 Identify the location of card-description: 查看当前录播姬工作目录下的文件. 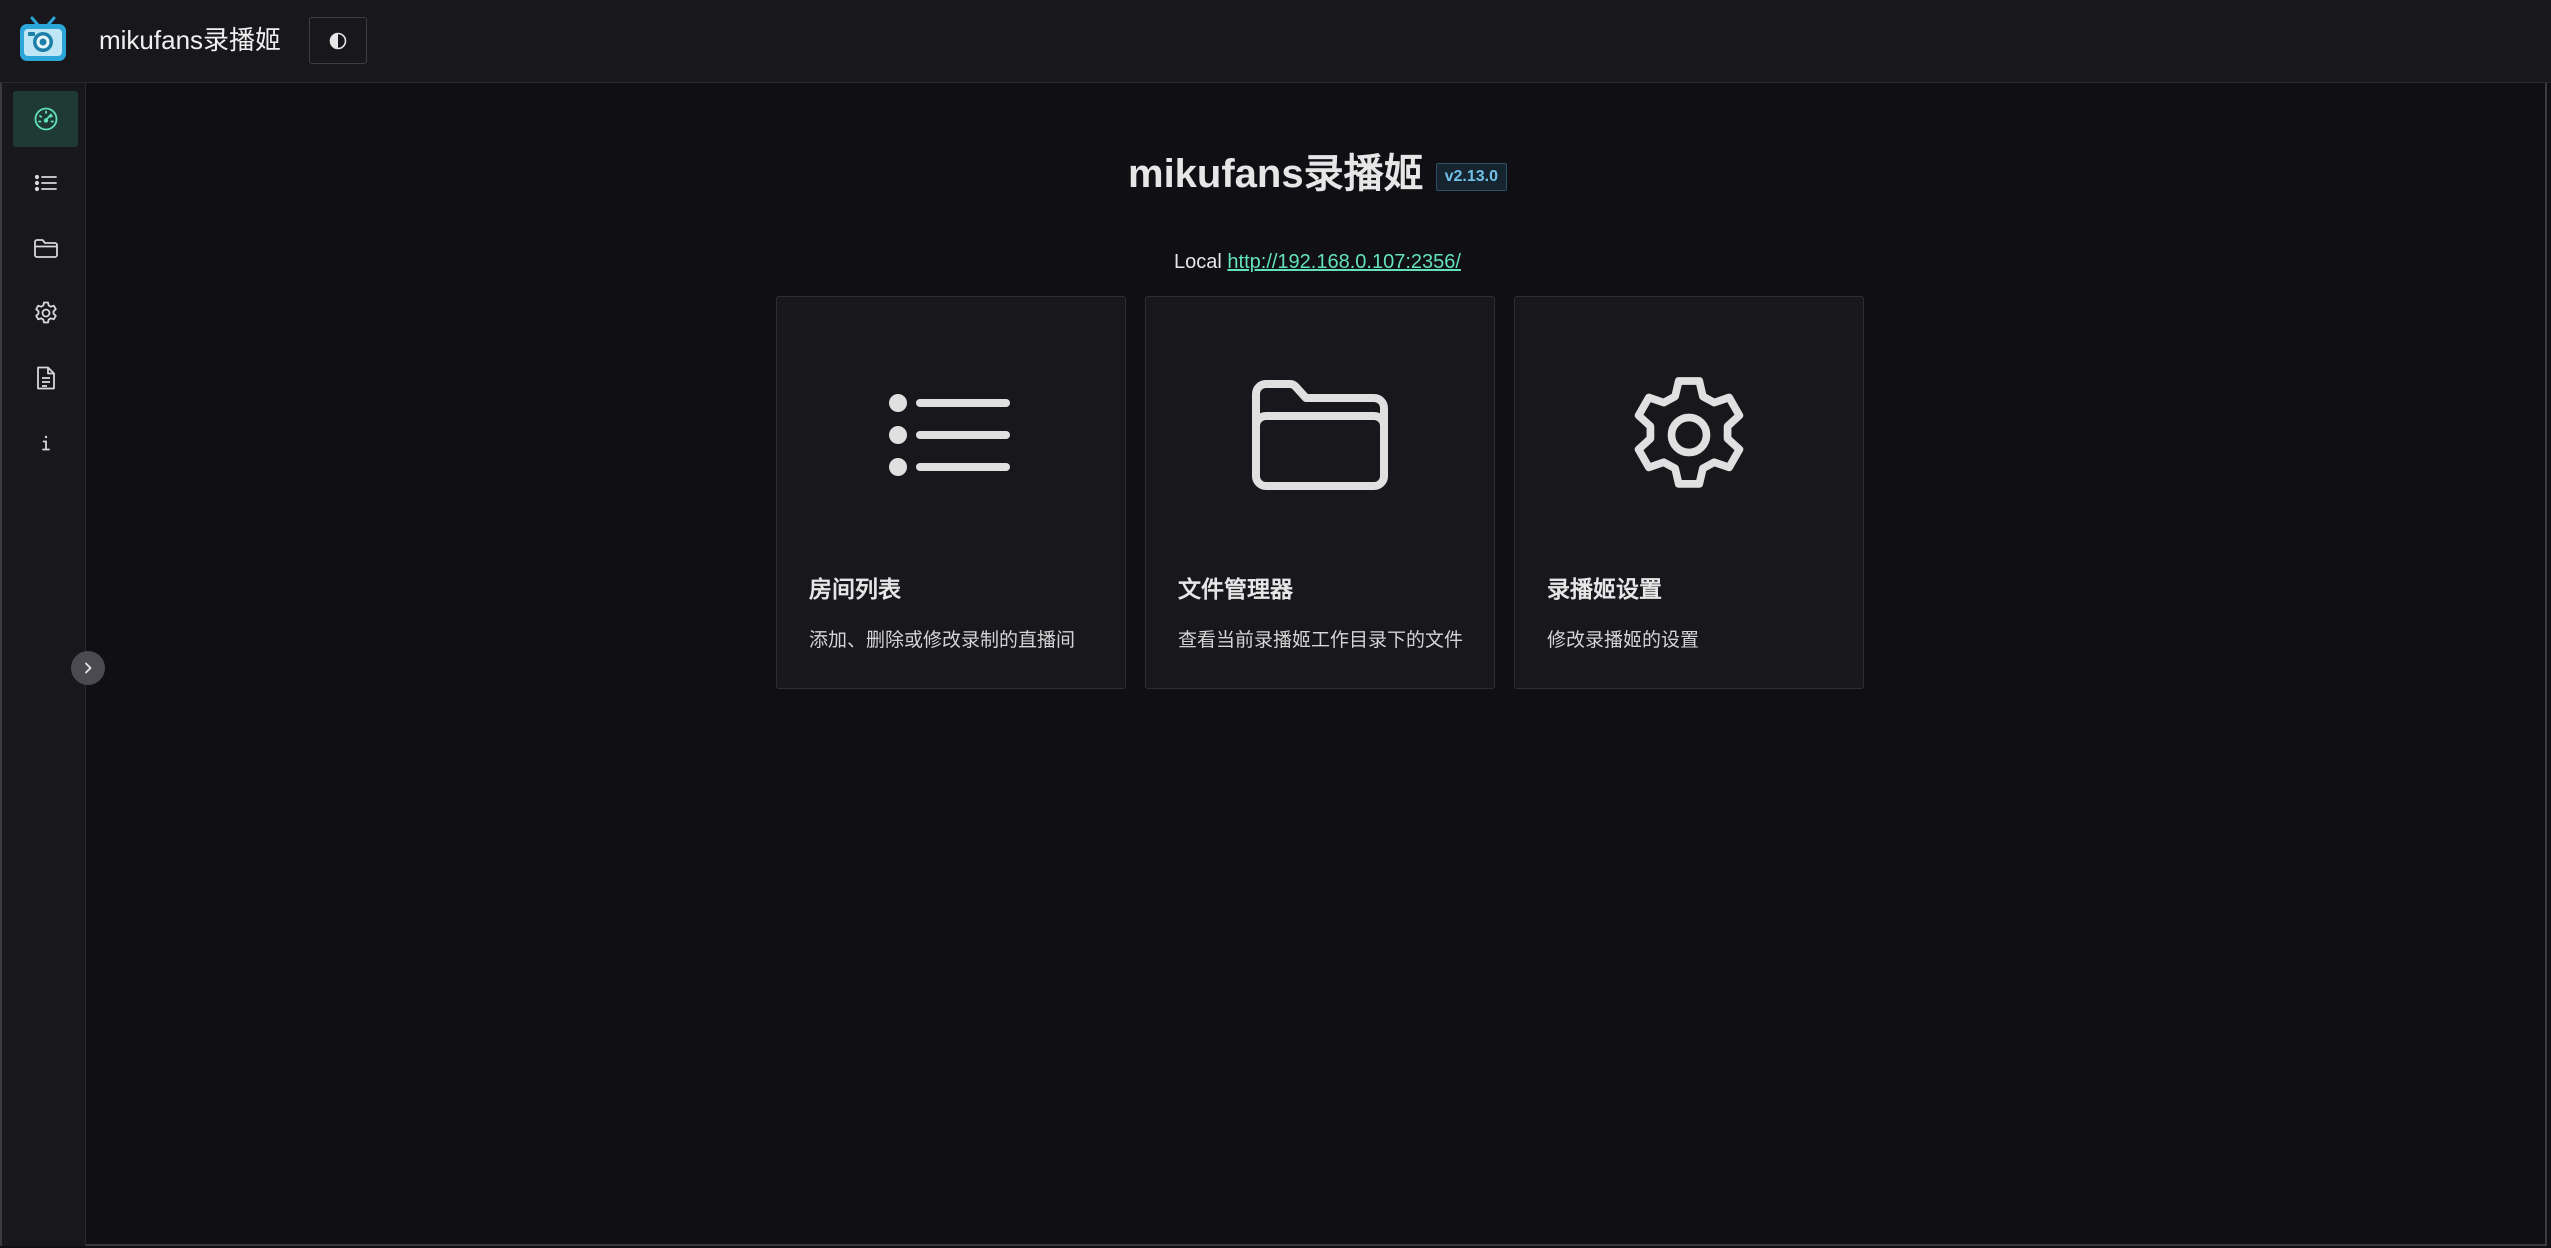
(1321, 640).